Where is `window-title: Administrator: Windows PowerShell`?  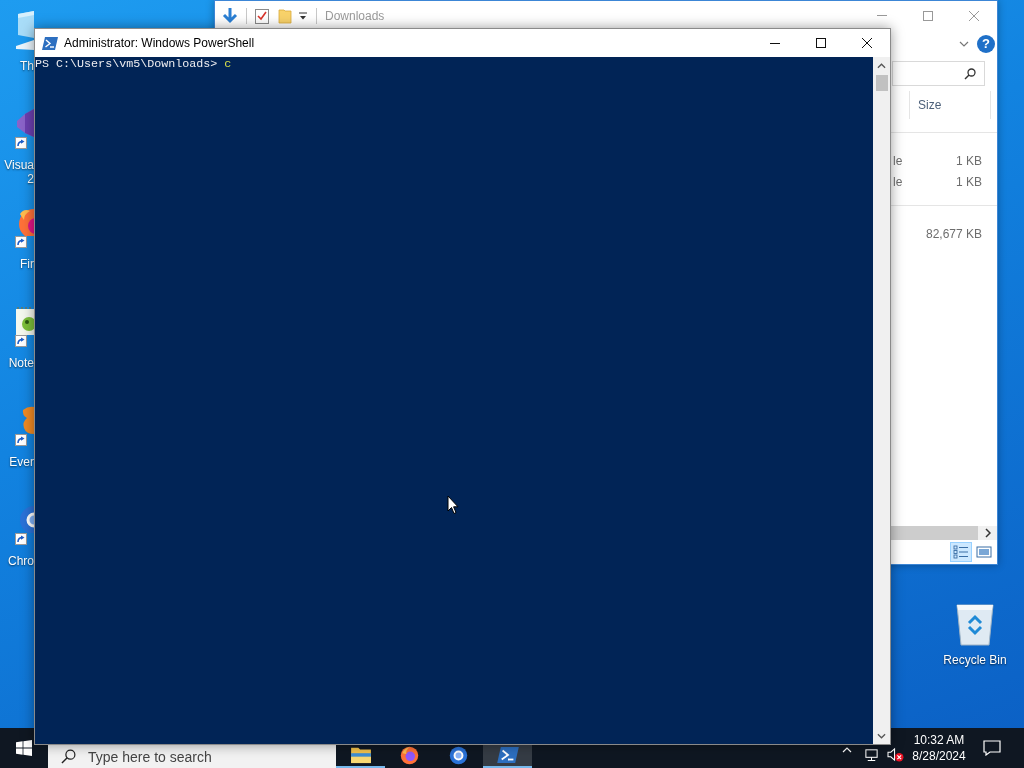
window-title: Administrator: Windows PowerShell is located at coordinates (159, 43).